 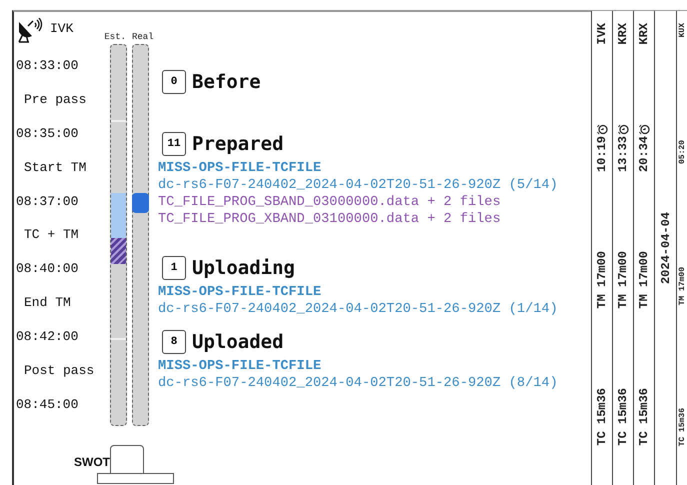 I want to click on satellite-name: SWOT, so click(x=92, y=462).